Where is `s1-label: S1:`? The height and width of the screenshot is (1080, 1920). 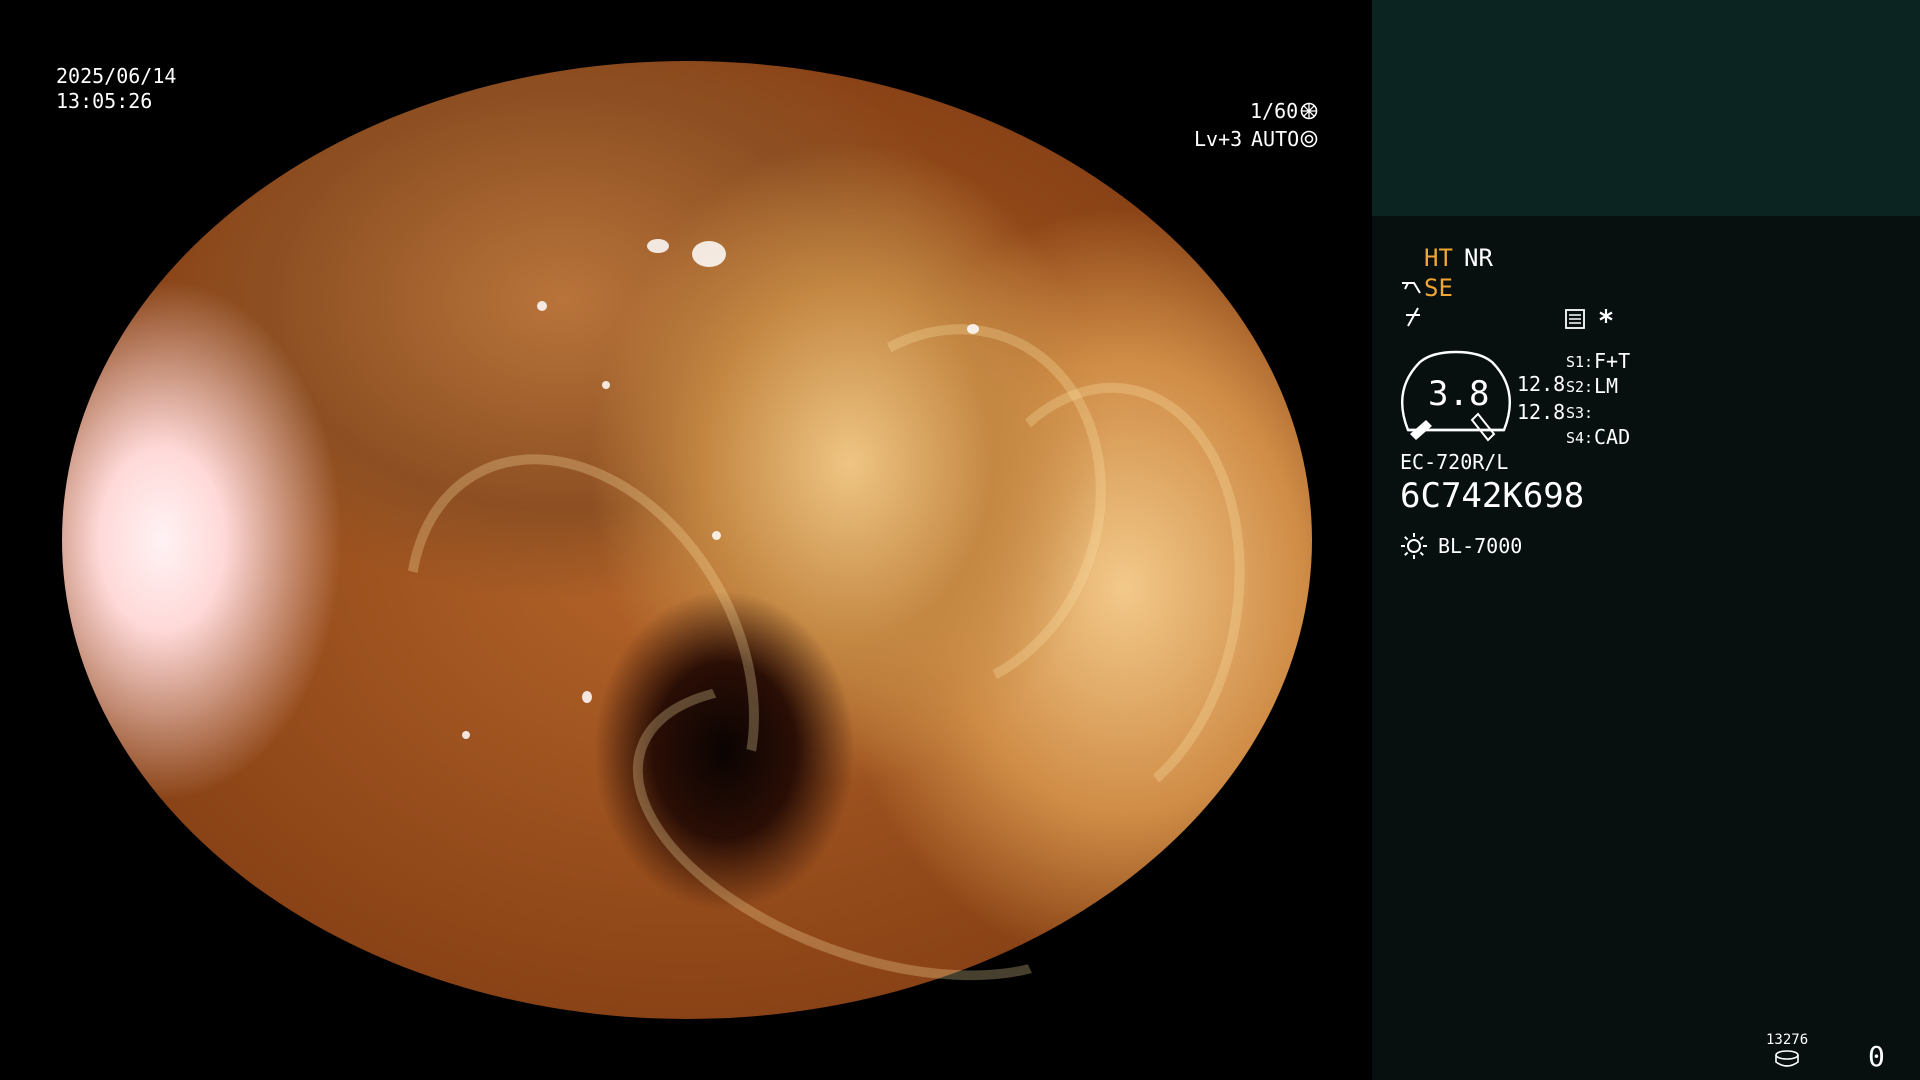
s1-label: S1: is located at coordinates (1580, 362).